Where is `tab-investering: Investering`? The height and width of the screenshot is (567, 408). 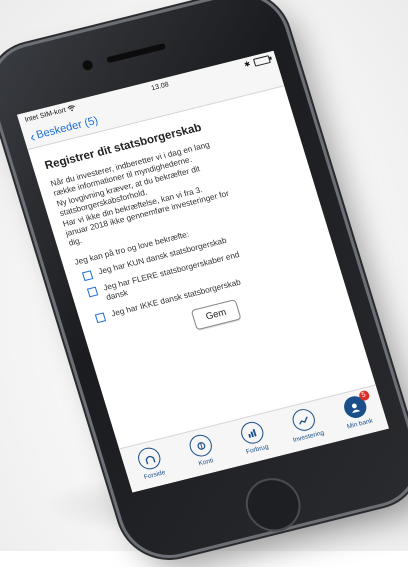 tab-investering: Investering is located at coordinates (305, 424).